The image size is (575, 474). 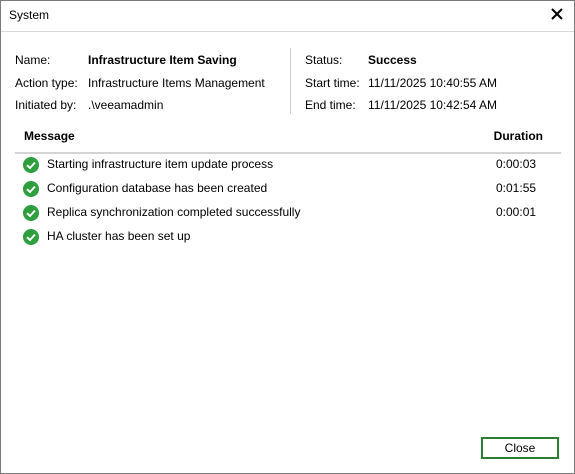 I want to click on end-time-label: End time:, so click(x=330, y=105).